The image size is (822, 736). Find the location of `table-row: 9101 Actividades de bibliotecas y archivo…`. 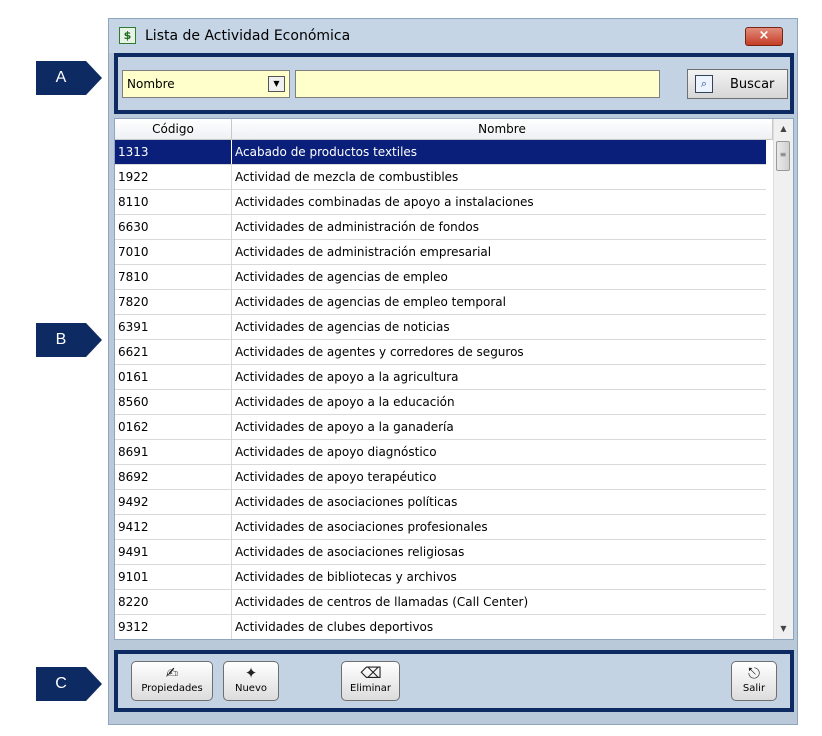

table-row: 9101 Actividades de bibliotecas y archivo… is located at coordinates (440, 577).